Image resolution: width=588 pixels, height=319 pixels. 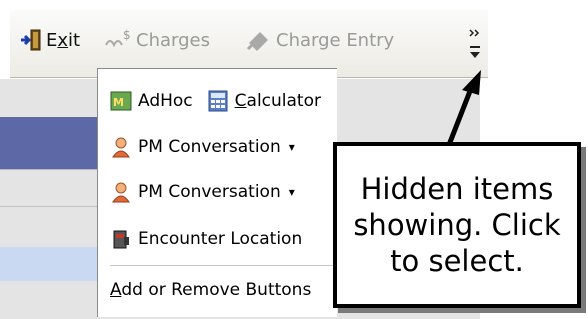 I want to click on callout-line: Hidden items, so click(x=457, y=189).